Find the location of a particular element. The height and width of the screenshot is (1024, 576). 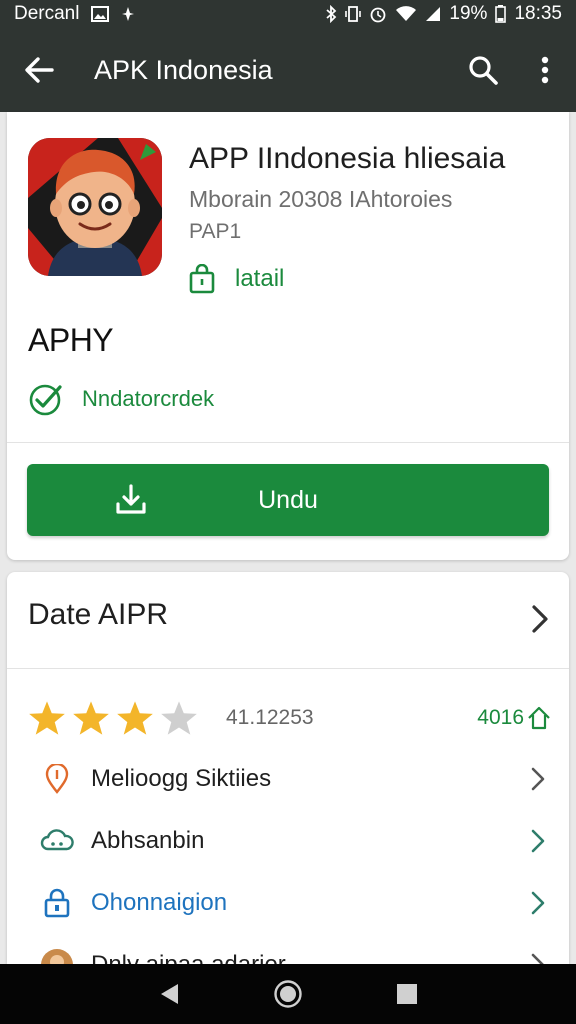

list-item-label: Melioogg Siktiies is located at coordinates (181, 778).